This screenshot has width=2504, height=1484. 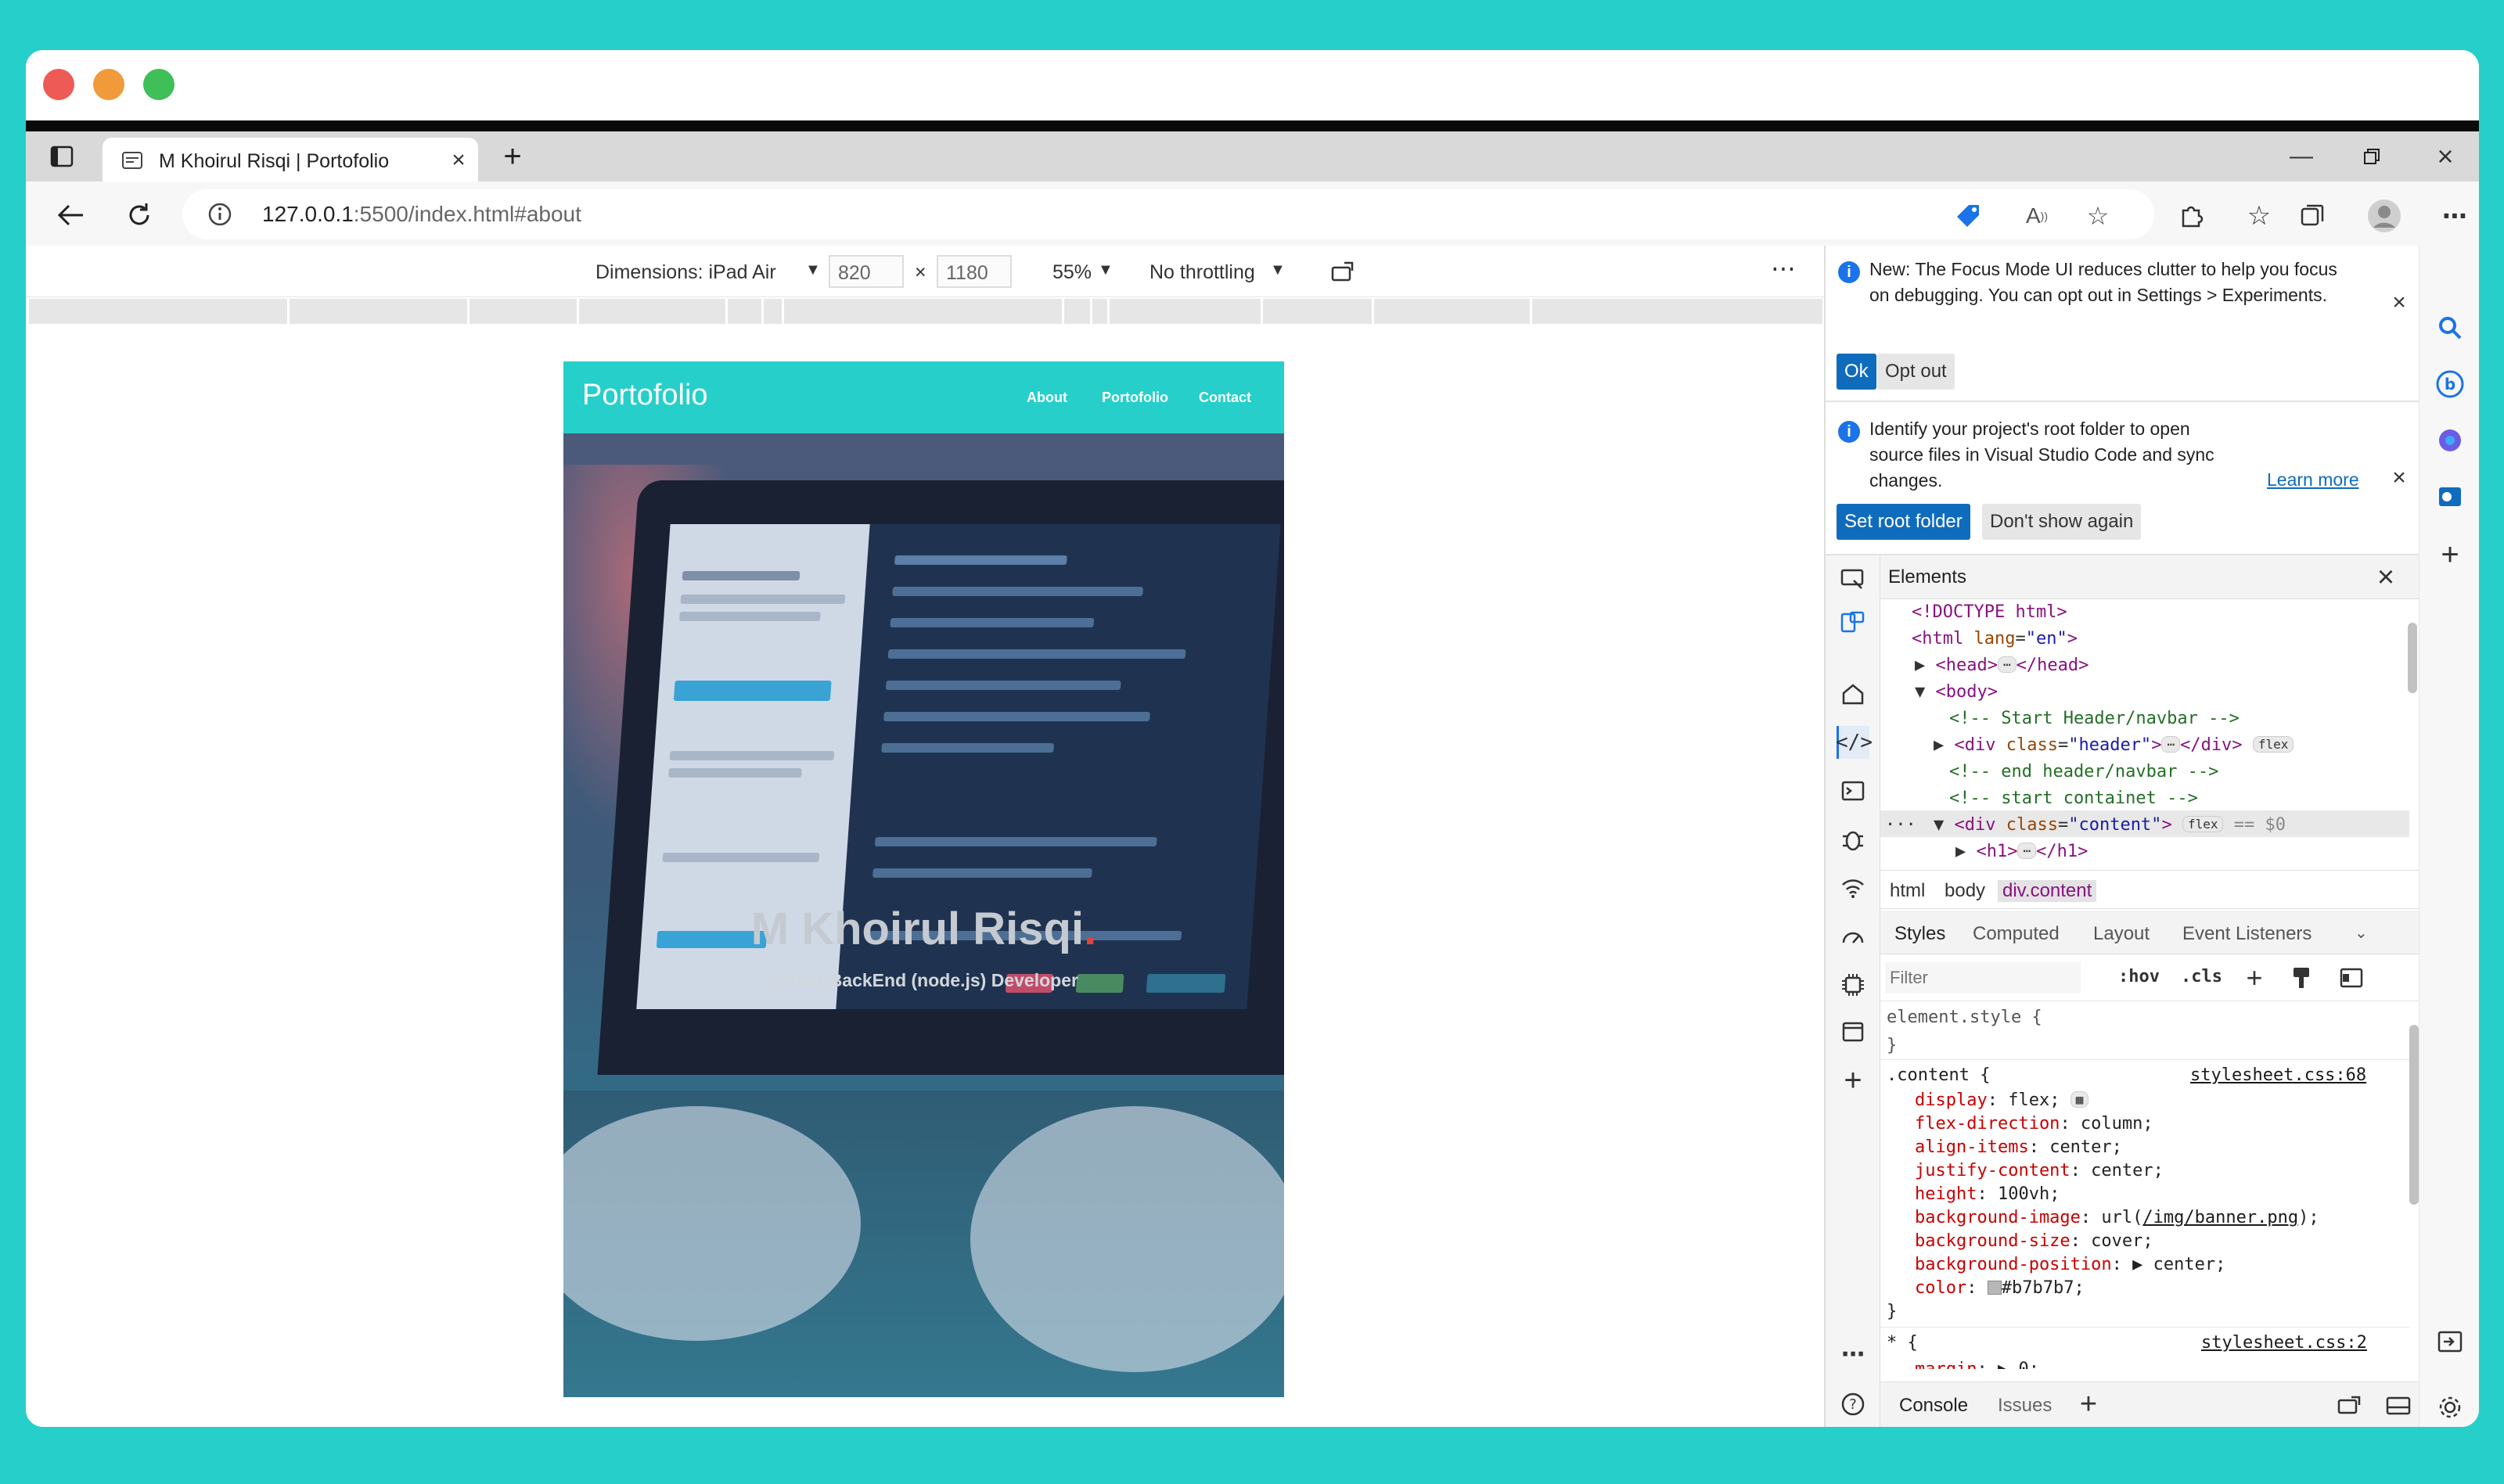 What do you see at coordinates (70, 215) in the screenshot?
I see `back-icon` at bounding box center [70, 215].